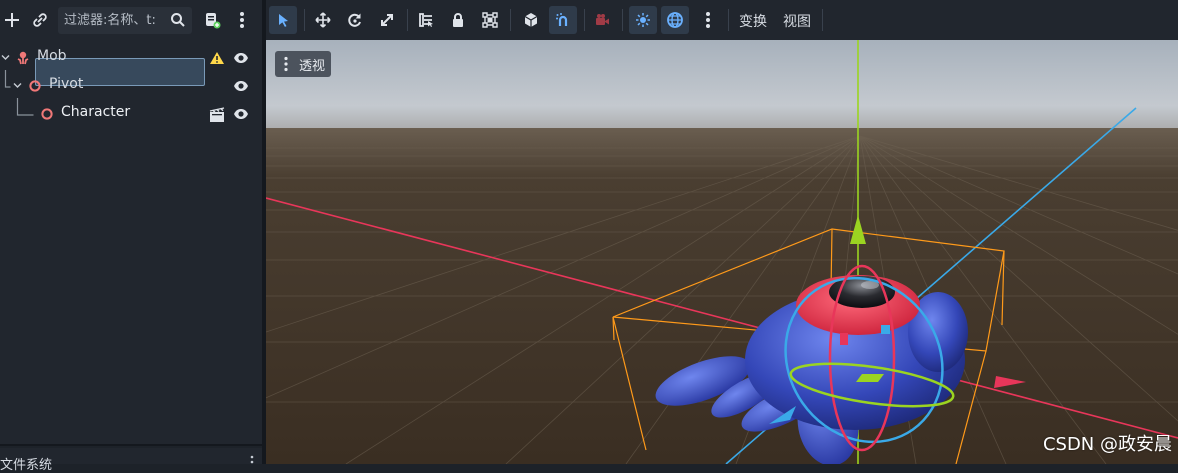 This screenshot has height=473, width=1178. I want to click on dock-divider, so click(131, 445).